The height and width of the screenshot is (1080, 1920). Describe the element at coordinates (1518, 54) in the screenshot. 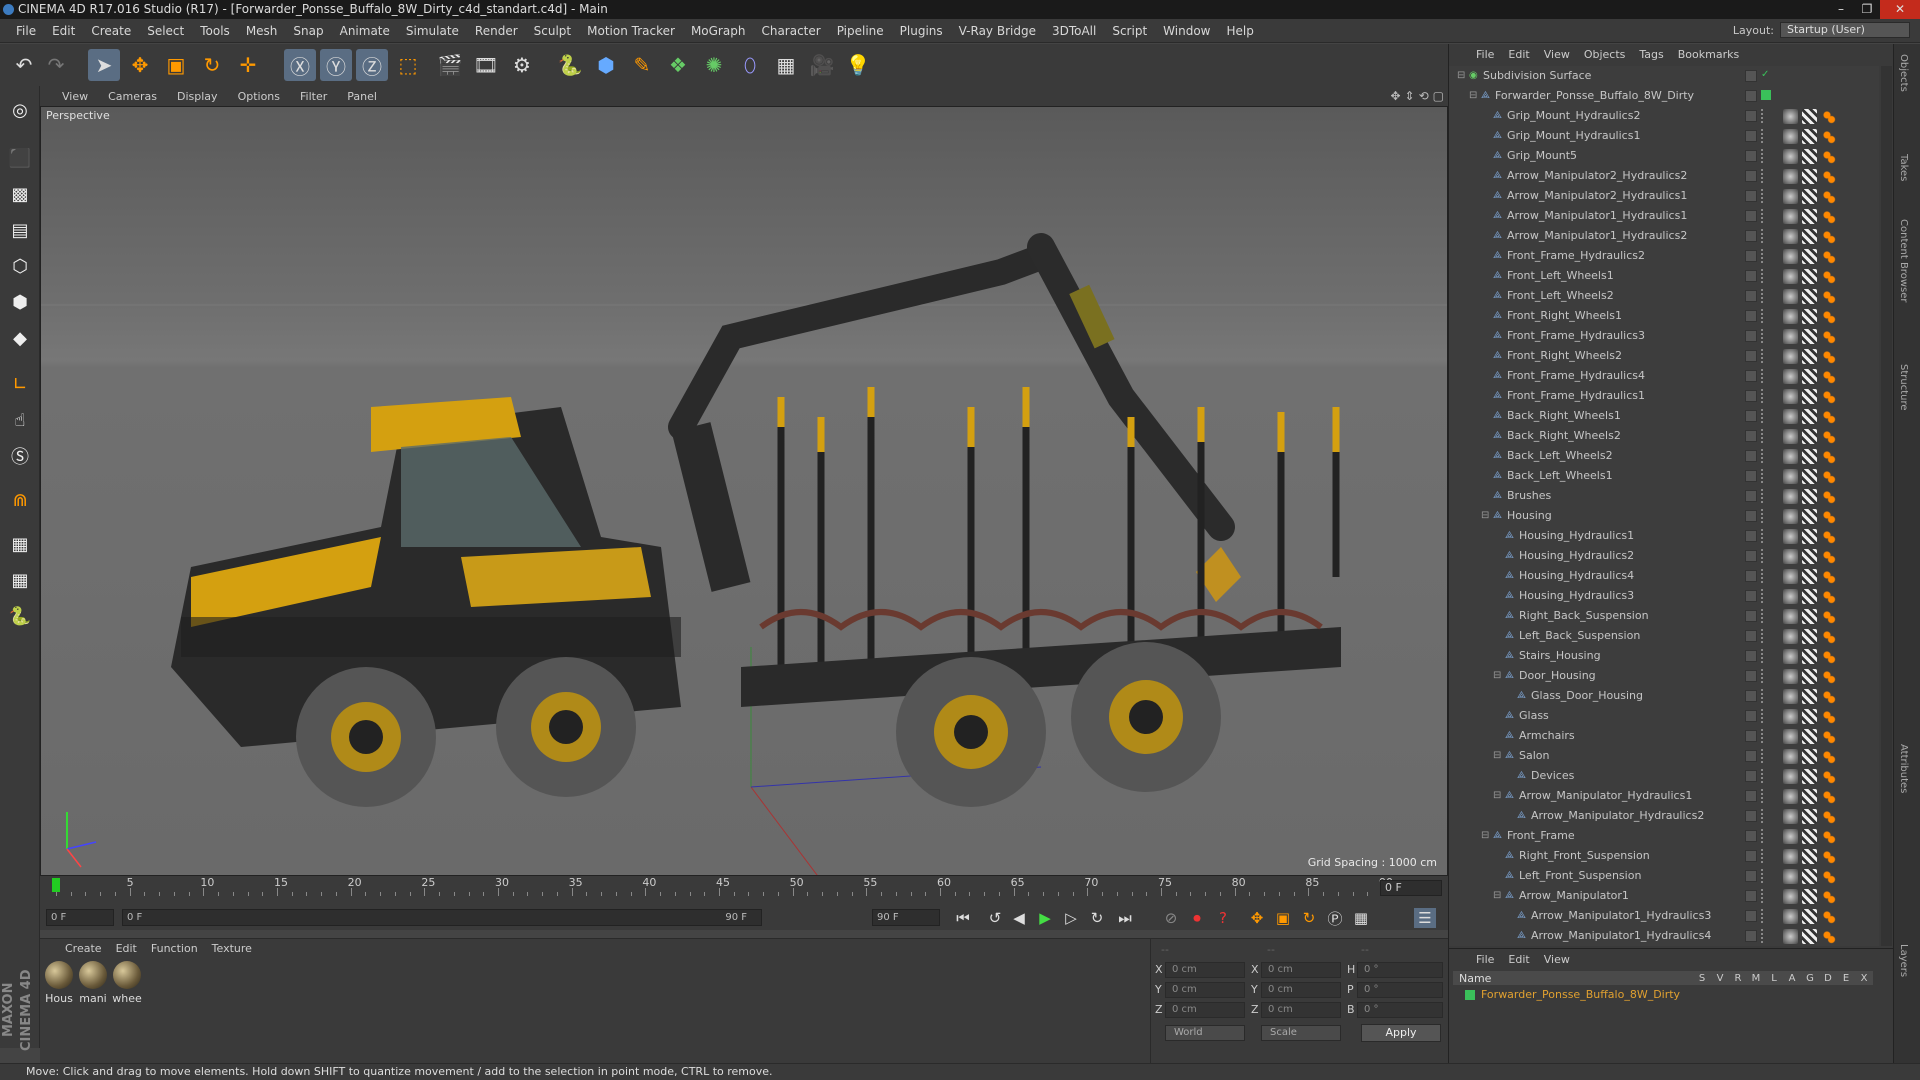

I see `object-menu-edit: Edit` at that location.